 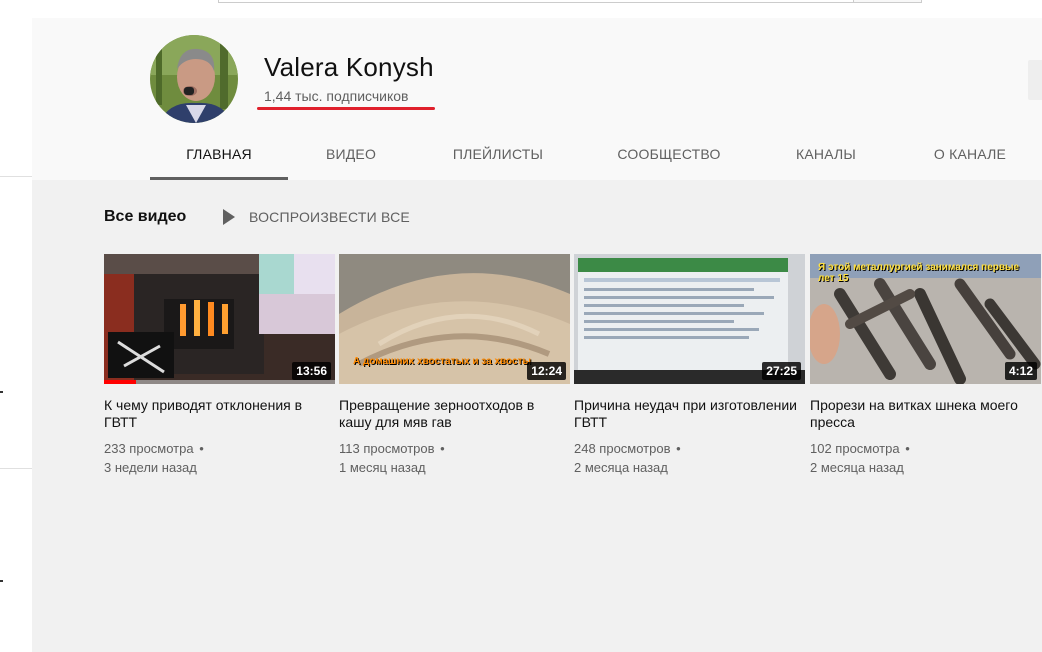 I want to click on video-duration: 13:56, so click(x=311, y=371).